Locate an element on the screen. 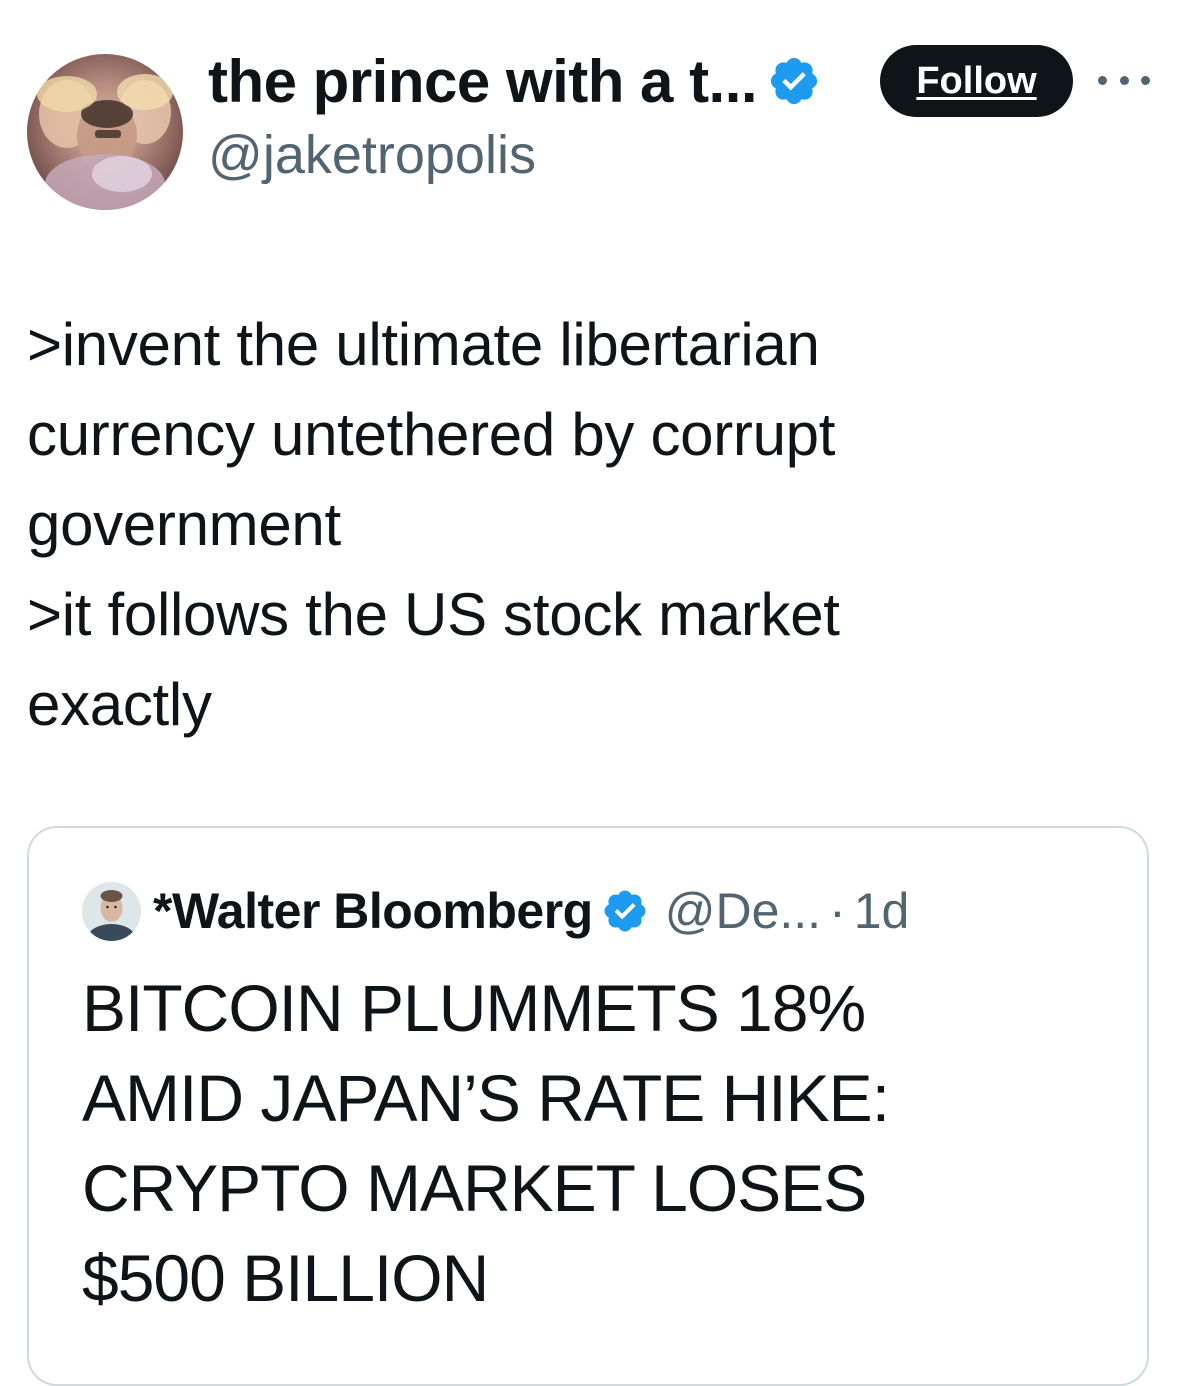 This screenshot has width=1179, height=1386. tweet-text-line: currency untethered by corrupt is located at coordinates (431, 434).